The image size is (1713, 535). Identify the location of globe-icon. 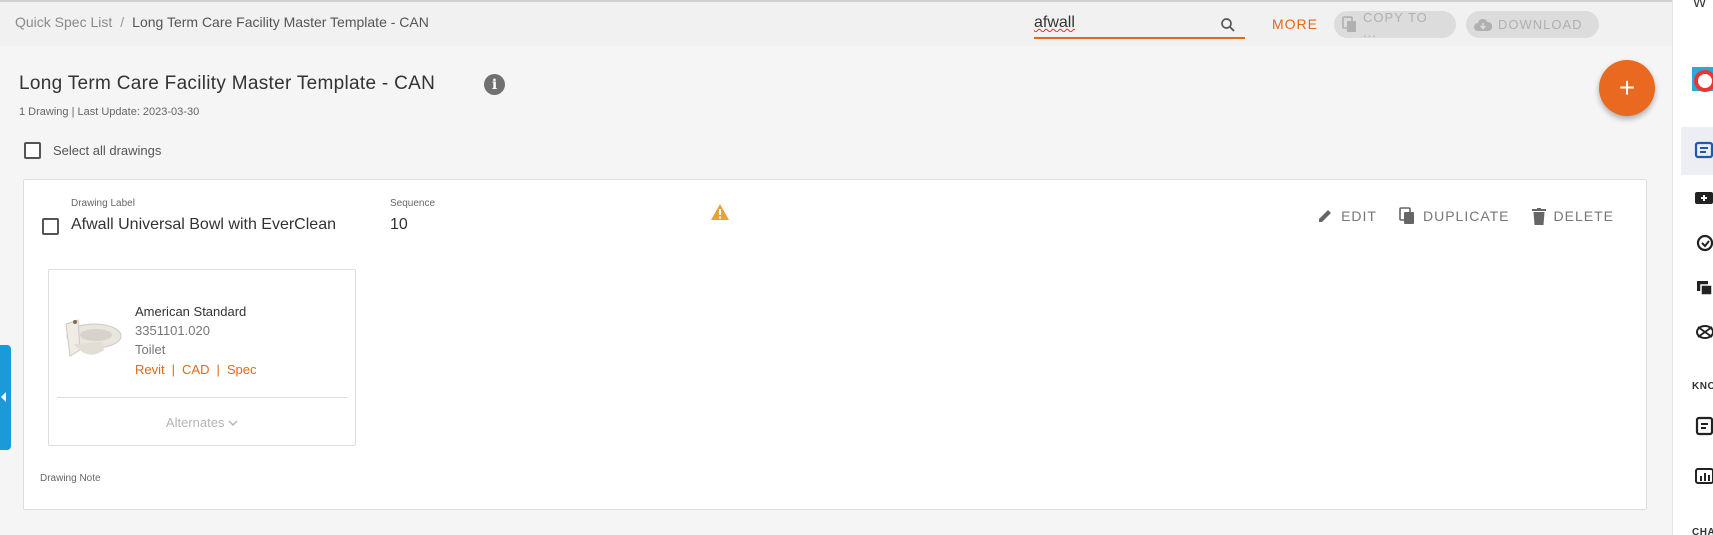
(1703, 332).